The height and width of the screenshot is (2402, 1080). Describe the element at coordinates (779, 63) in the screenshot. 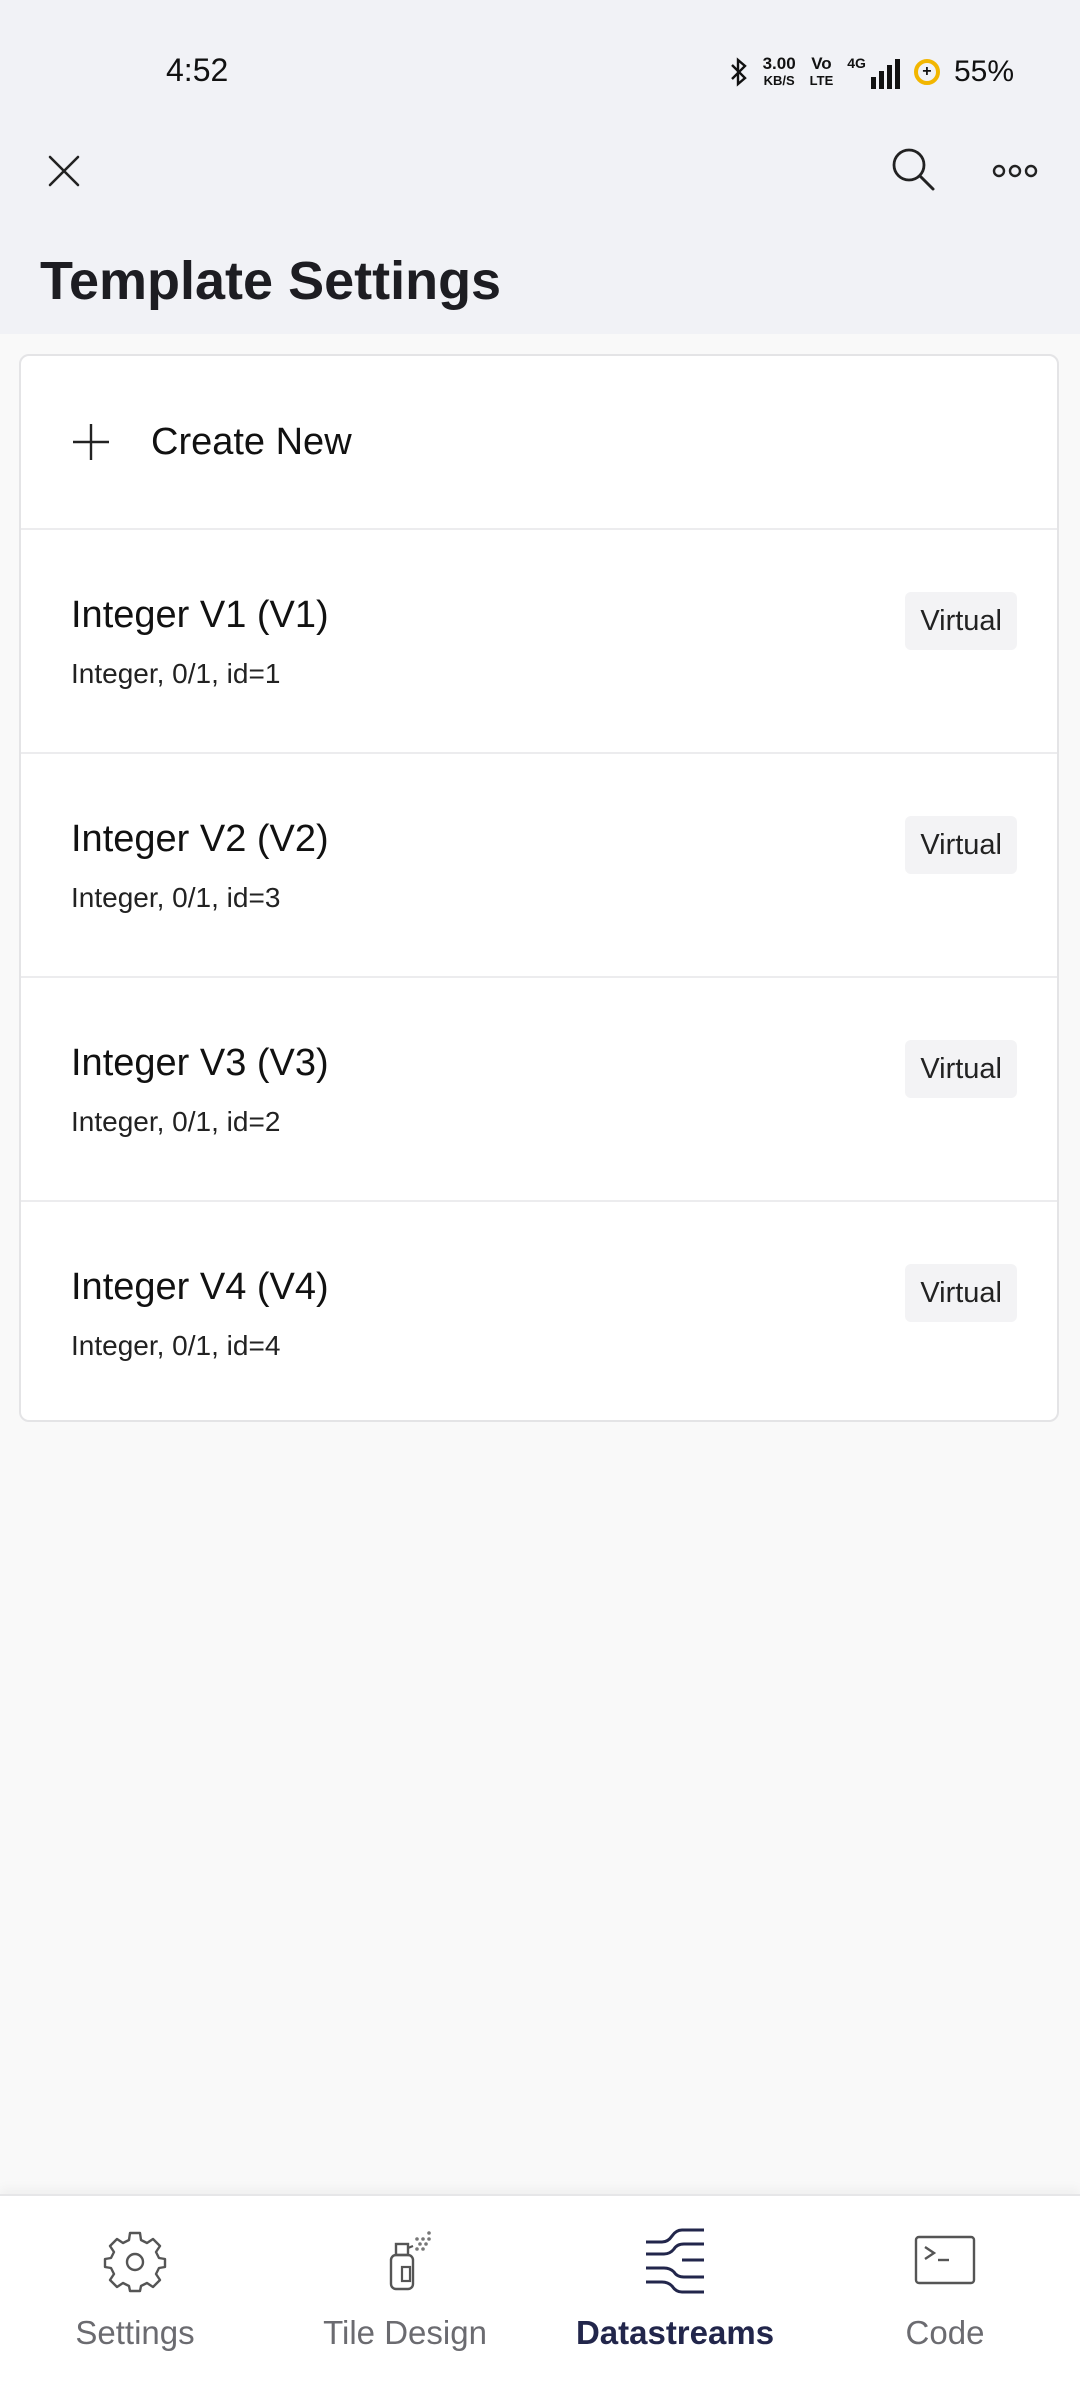

I see `network-speed-value: 3.00` at that location.